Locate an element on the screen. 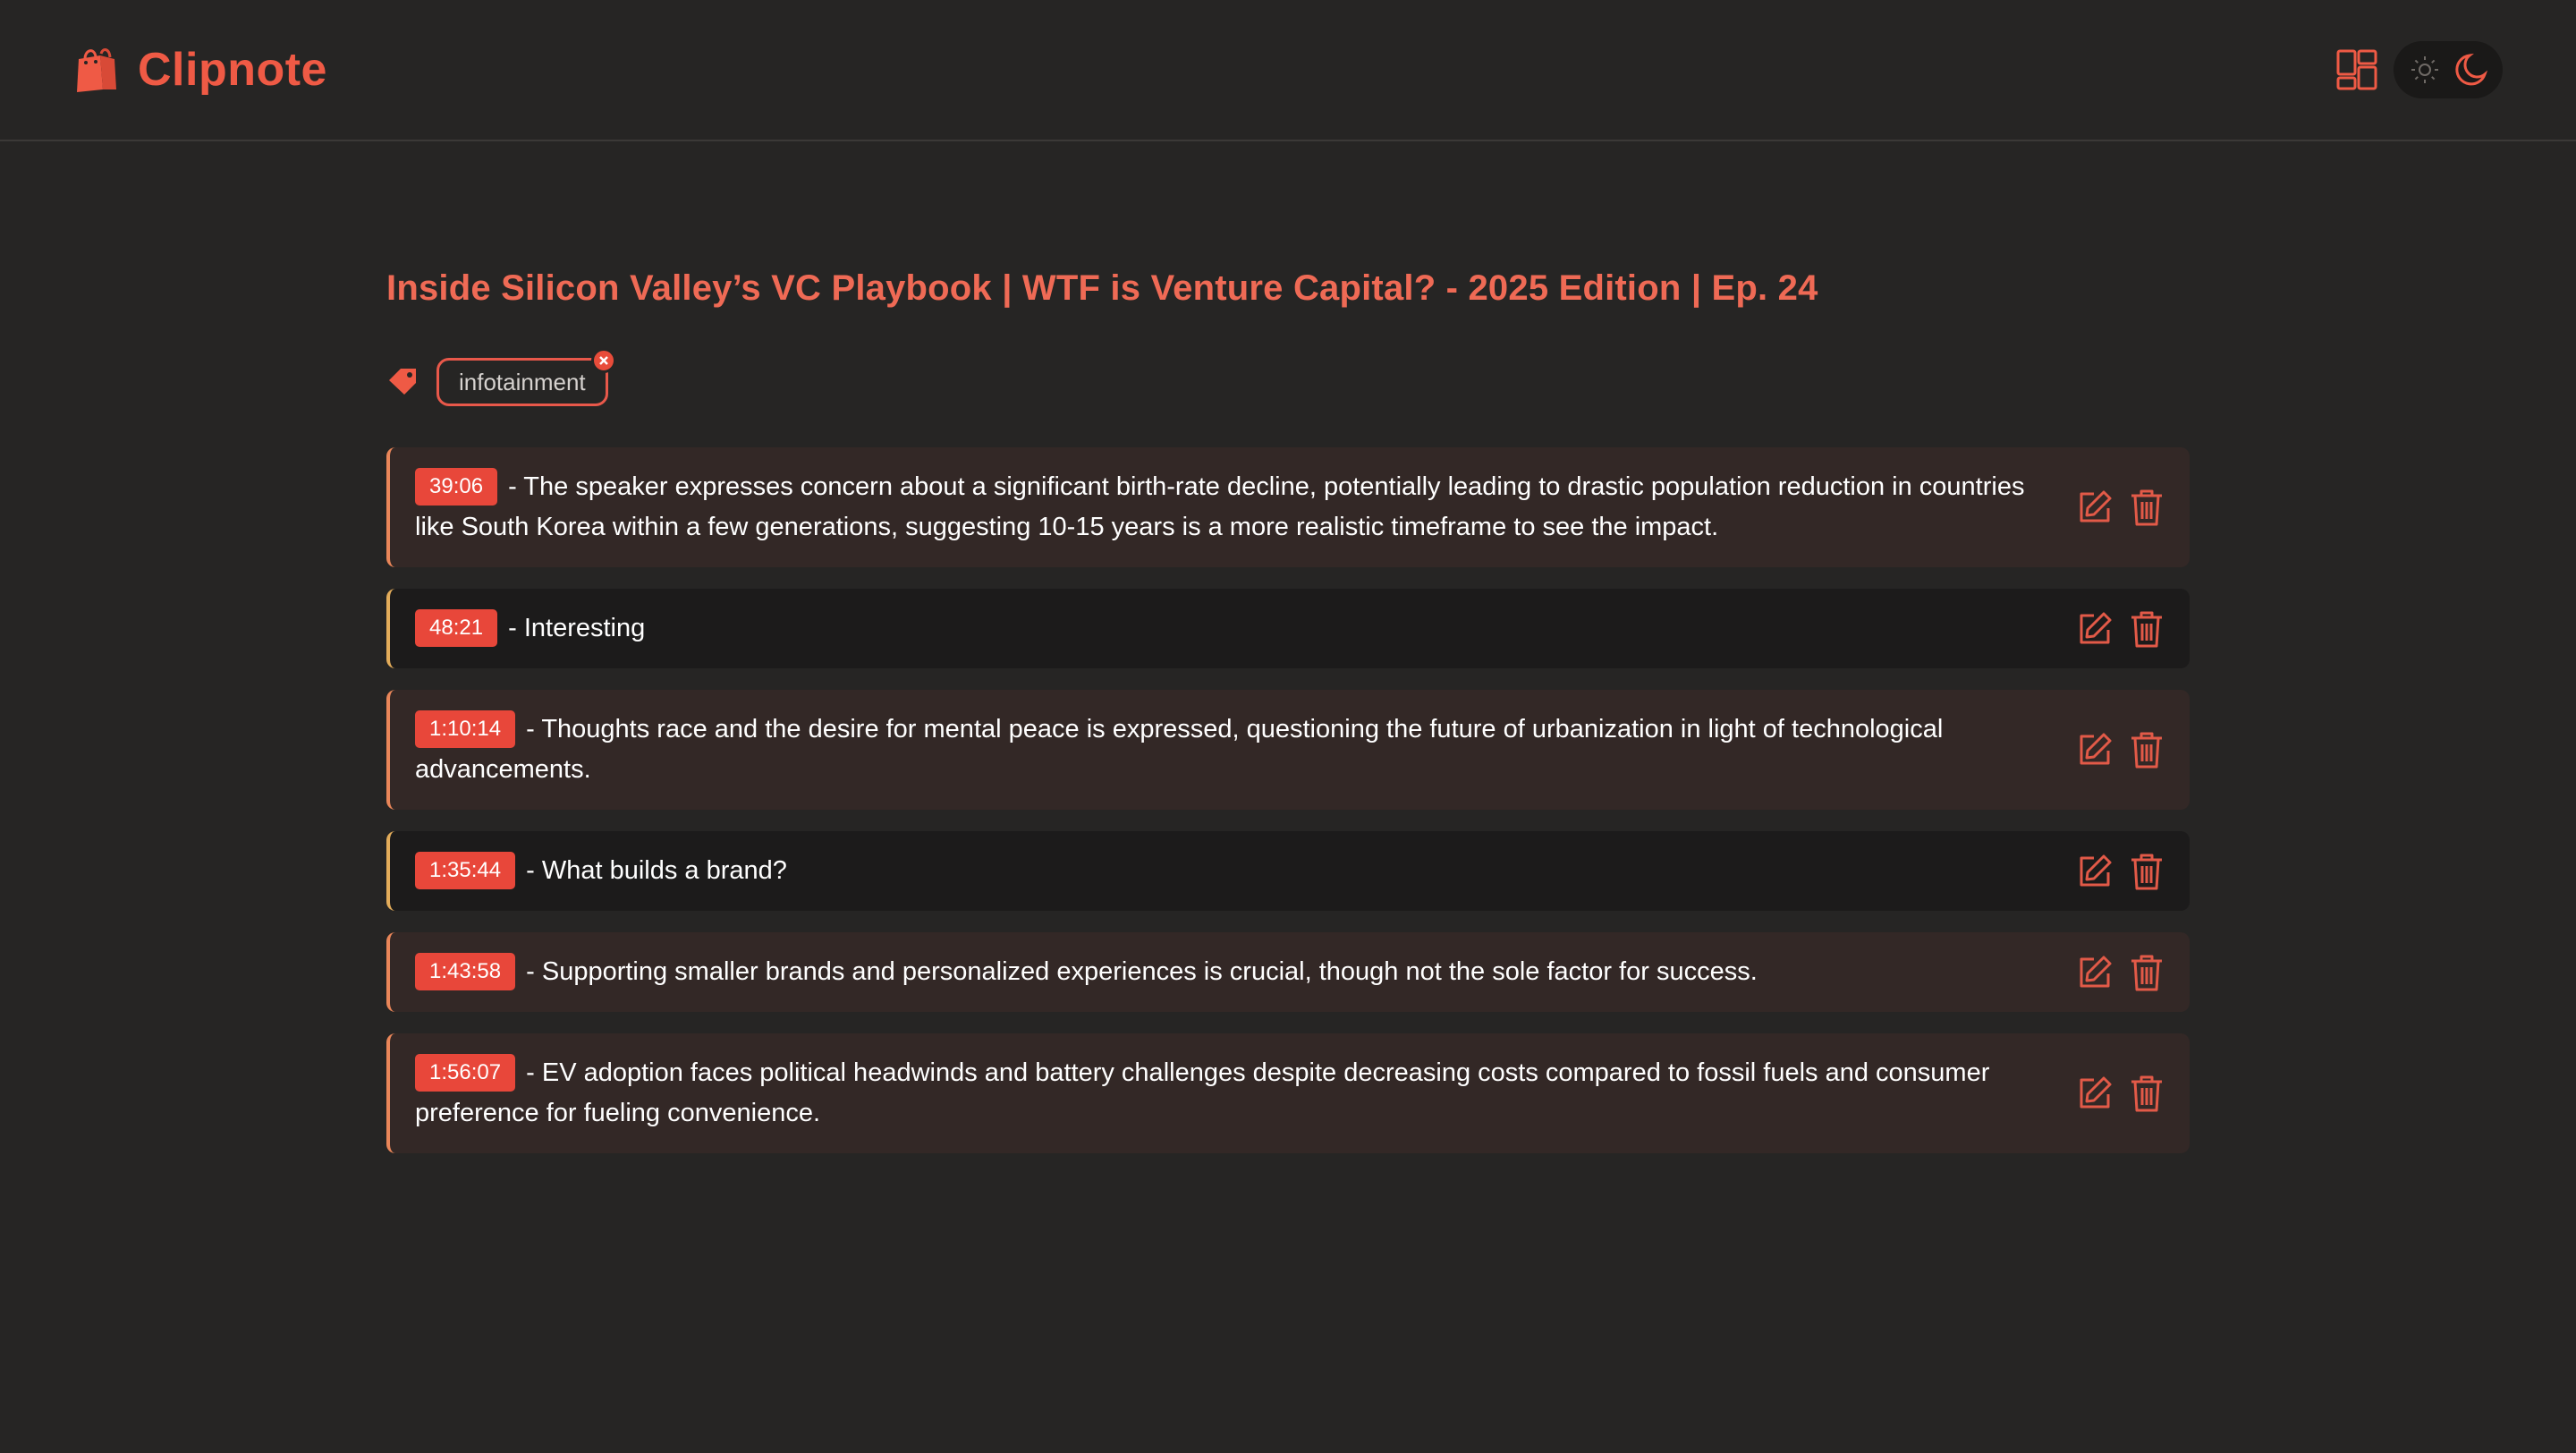 This screenshot has height=1453, width=2576. tag-chip: infotainment is located at coordinates (526, 377).